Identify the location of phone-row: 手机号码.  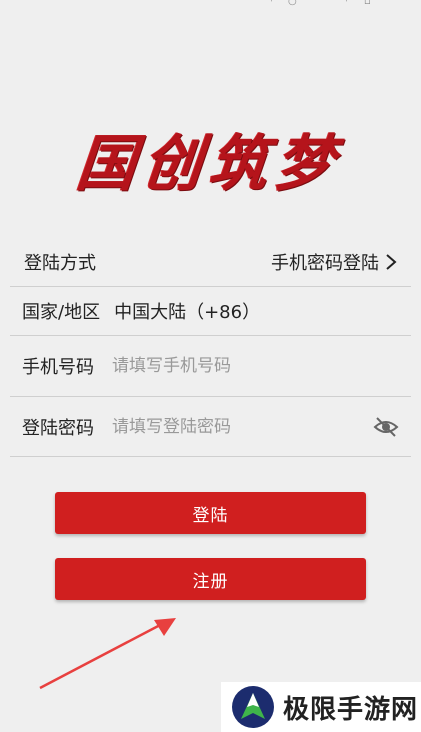
(210, 366).